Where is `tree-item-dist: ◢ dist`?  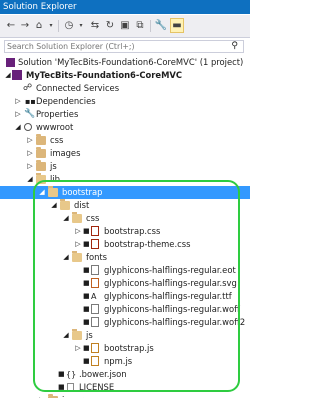 tree-item-dist: ◢ dist is located at coordinates (125, 205).